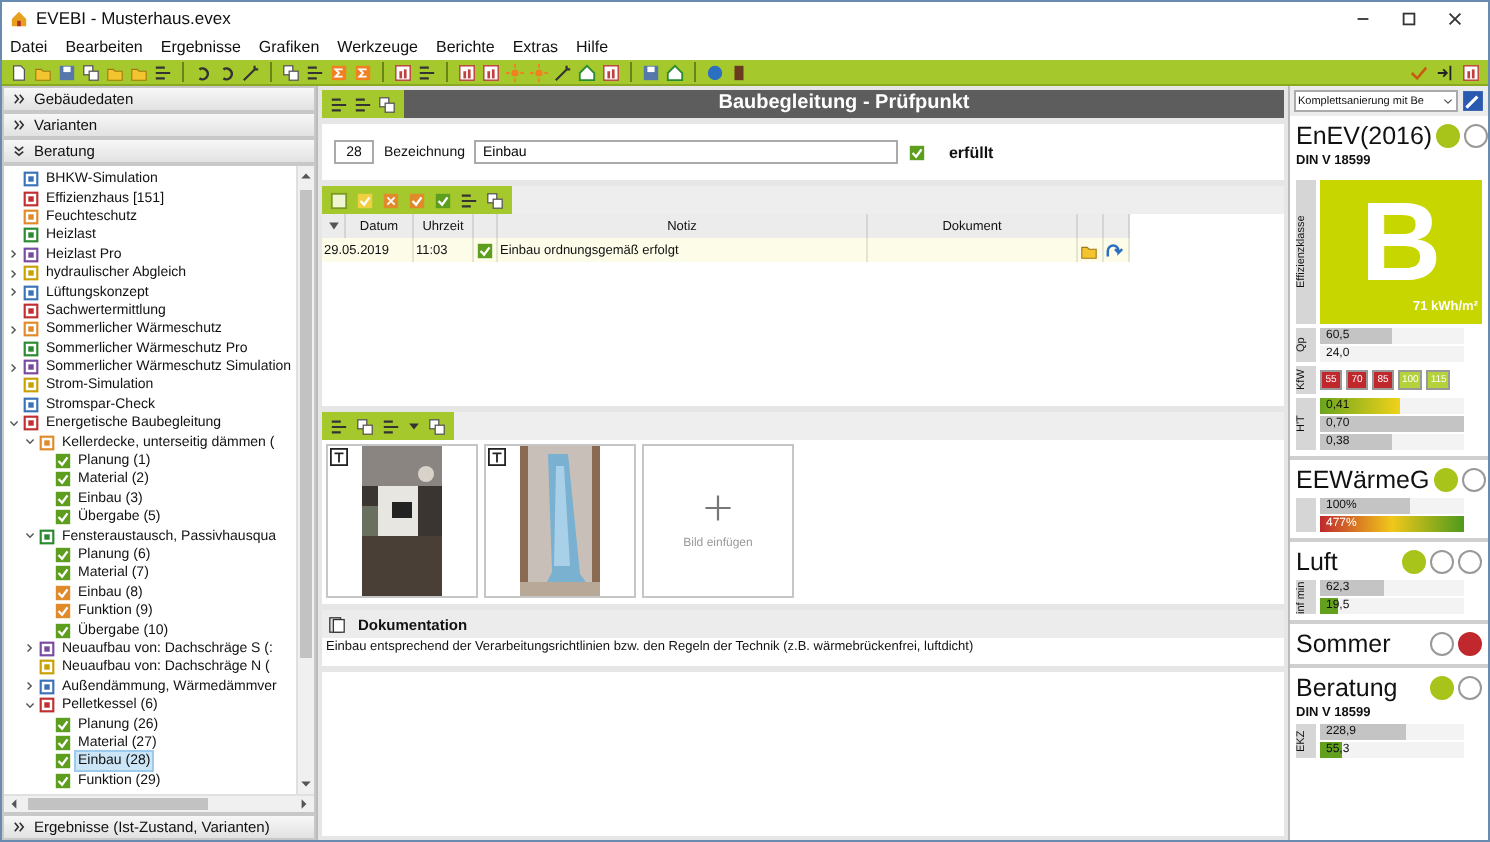  I want to click on cross-box-icon, so click(391, 200).